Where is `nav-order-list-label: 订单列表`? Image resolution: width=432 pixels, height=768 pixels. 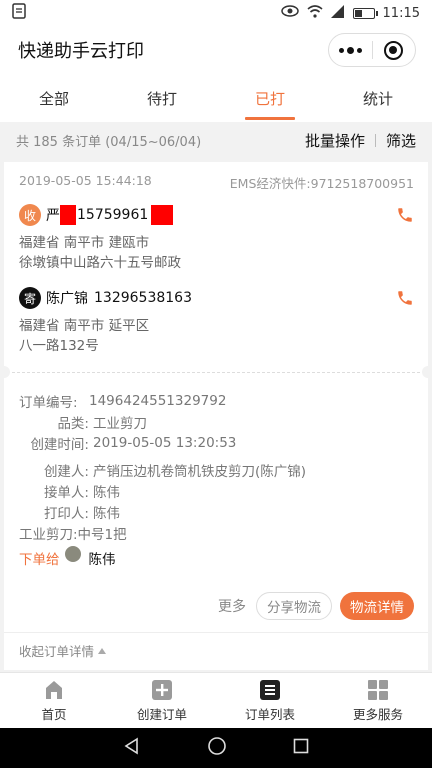
nav-order-list-label: 订单列表 is located at coordinates (269, 714).